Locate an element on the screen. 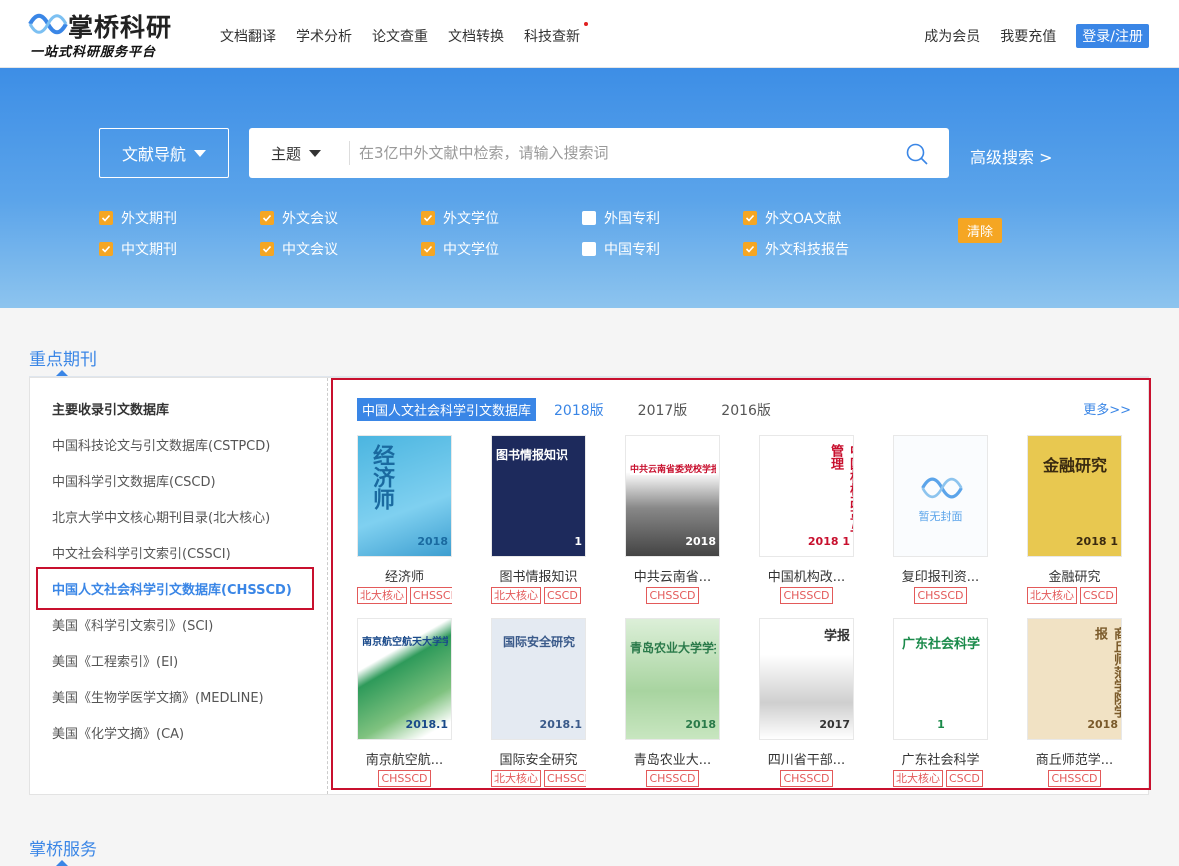  source-checkbox-label: 外文期刊 is located at coordinates (149, 219).